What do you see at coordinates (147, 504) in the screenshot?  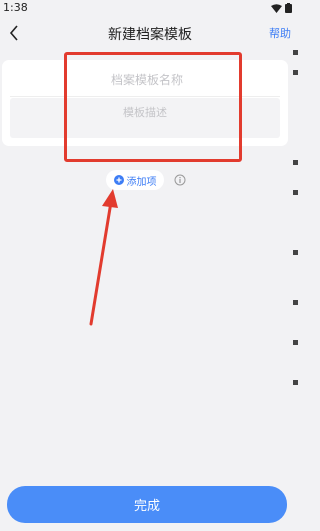 I see `done-button: 完成` at bounding box center [147, 504].